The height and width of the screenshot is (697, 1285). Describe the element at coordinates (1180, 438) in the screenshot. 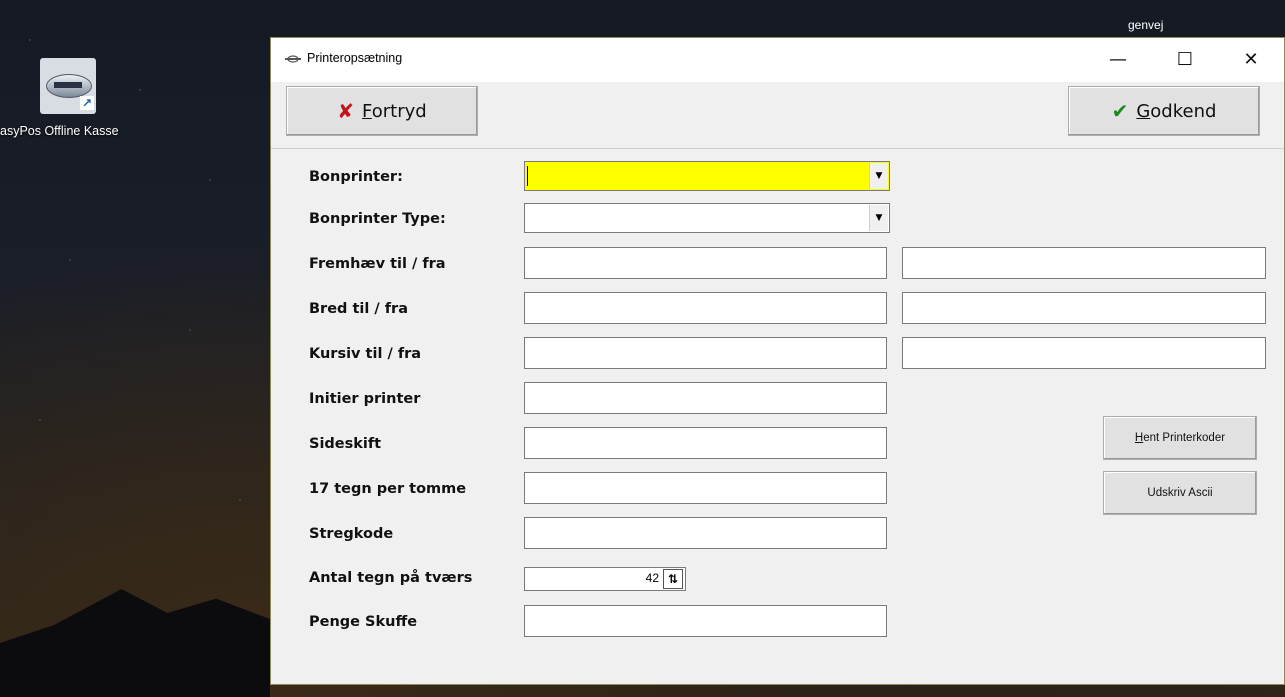

I see `hent-printerkoder-button: Hent Printerkoder` at that location.